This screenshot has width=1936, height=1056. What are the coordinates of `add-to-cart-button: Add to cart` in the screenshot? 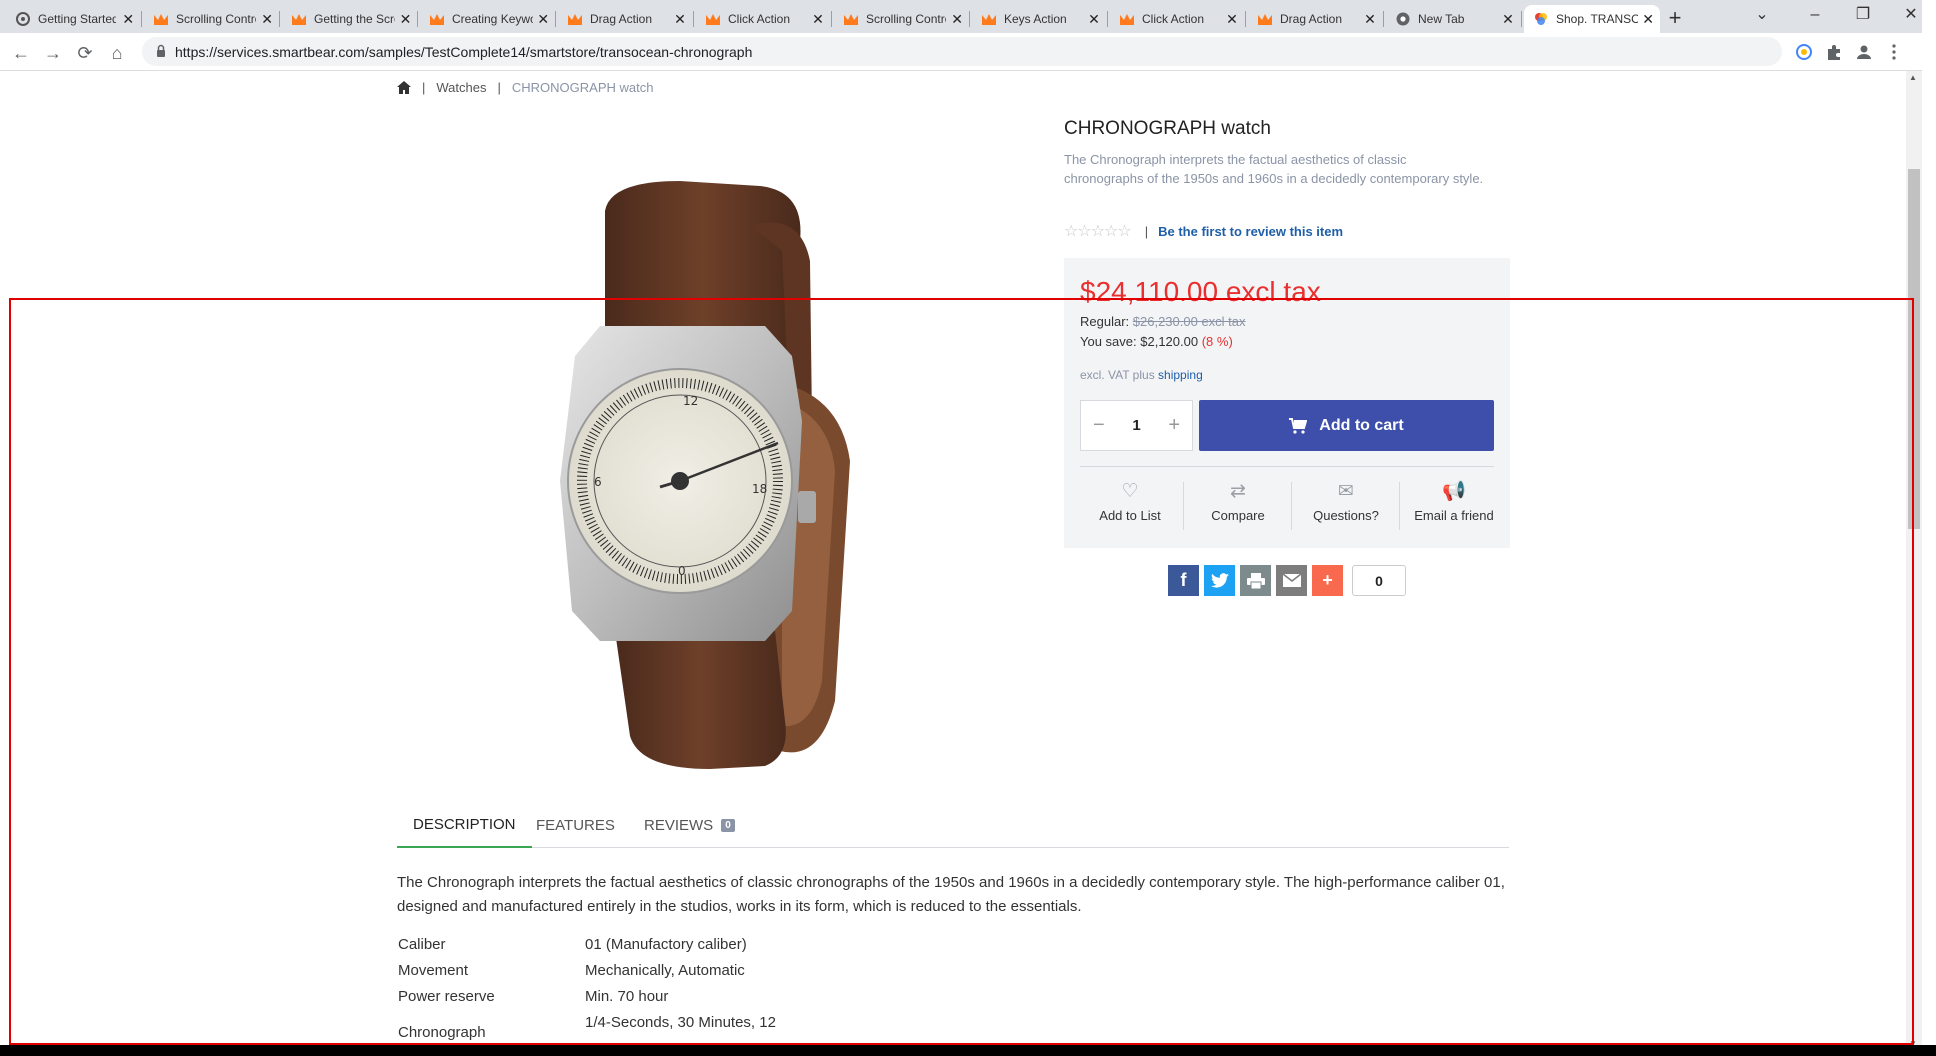 It's located at (1346, 425).